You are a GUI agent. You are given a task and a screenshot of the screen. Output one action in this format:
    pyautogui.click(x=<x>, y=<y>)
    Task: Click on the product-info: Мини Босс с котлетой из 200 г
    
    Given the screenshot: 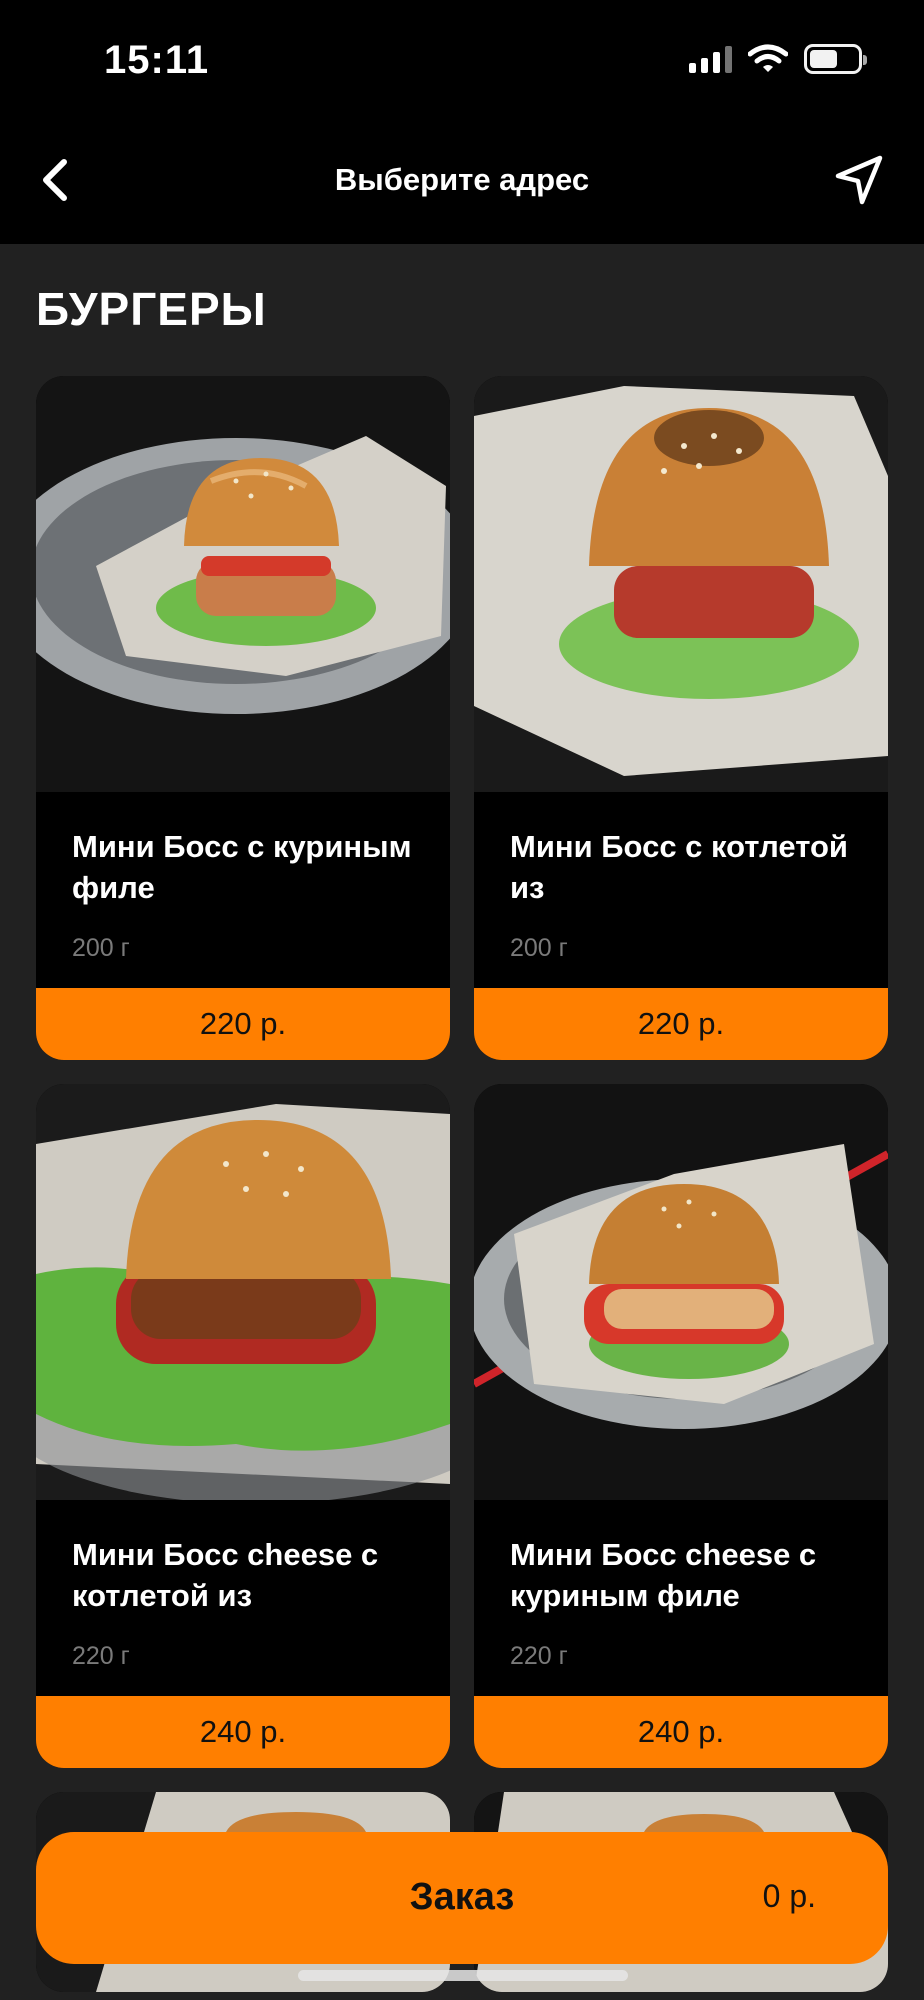 What is the action you would take?
    pyautogui.click(x=681, y=890)
    